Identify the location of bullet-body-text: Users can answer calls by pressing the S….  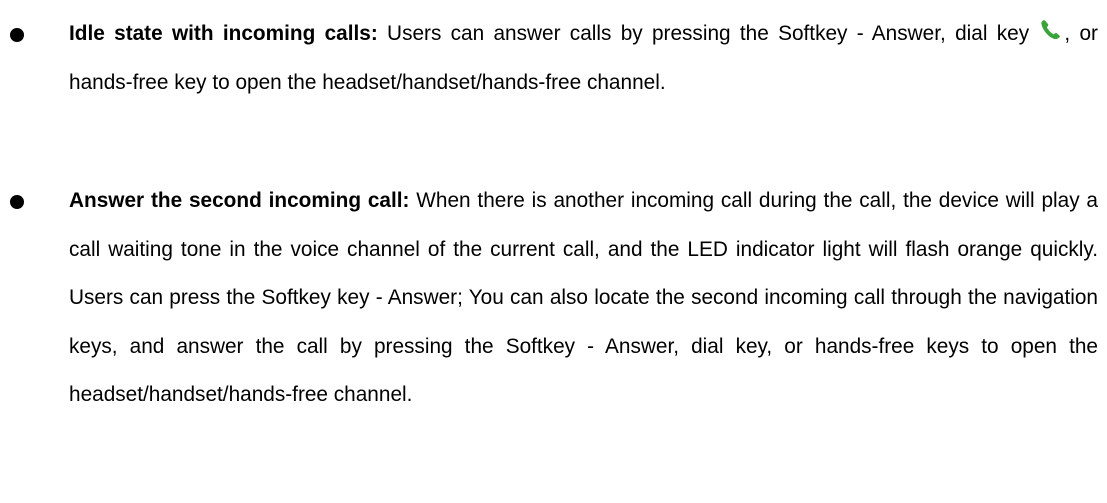
(708, 33).